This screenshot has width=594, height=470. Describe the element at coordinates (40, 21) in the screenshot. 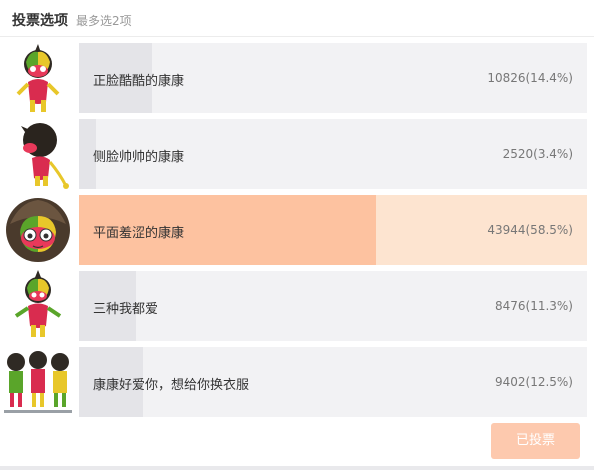

I see `poll-title: 投票选项` at that location.